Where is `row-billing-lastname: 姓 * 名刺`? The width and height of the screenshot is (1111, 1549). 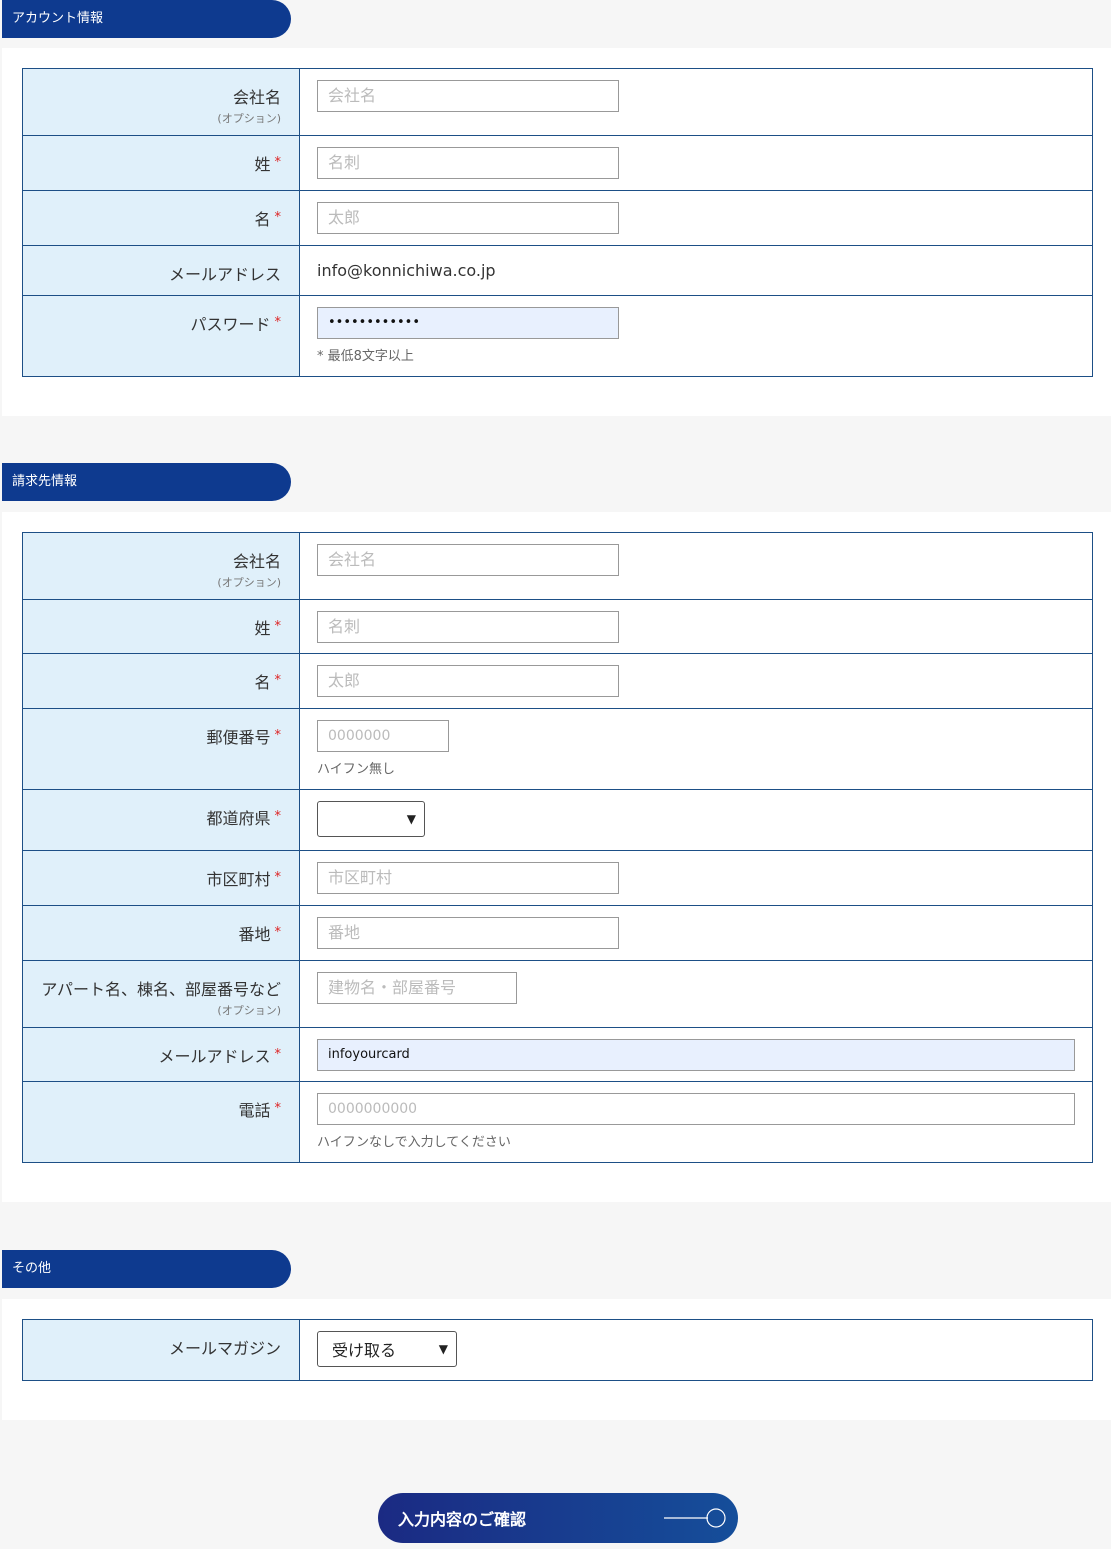
row-billing-lastname: 姓 * 名刺 is located at coordinates (557, 626).